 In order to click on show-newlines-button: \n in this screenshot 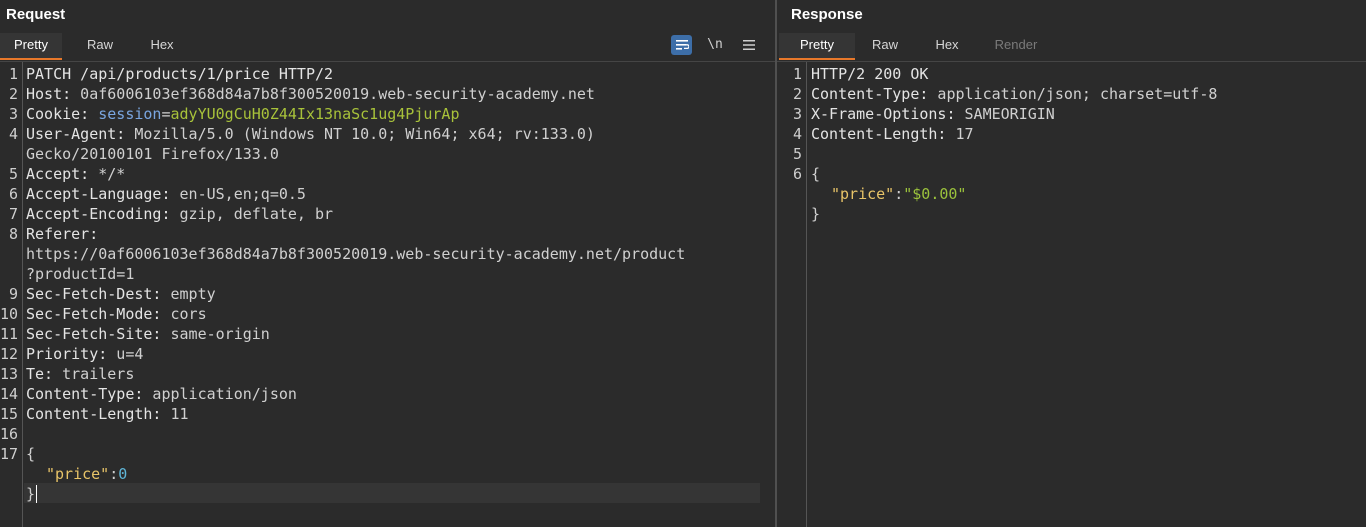, I will do `click(715, 45)`.